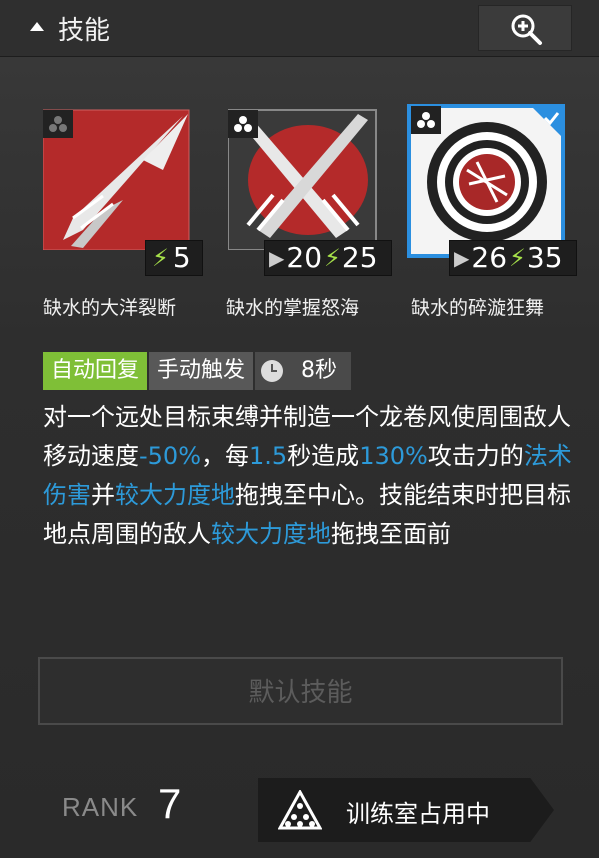 Image resolution: width=599 pixels, height=858 pixels. What do you see at coordinates (393, 456) in the screenshot?
I see `desc-highlight: 130%` at bounding box center [393, 456].